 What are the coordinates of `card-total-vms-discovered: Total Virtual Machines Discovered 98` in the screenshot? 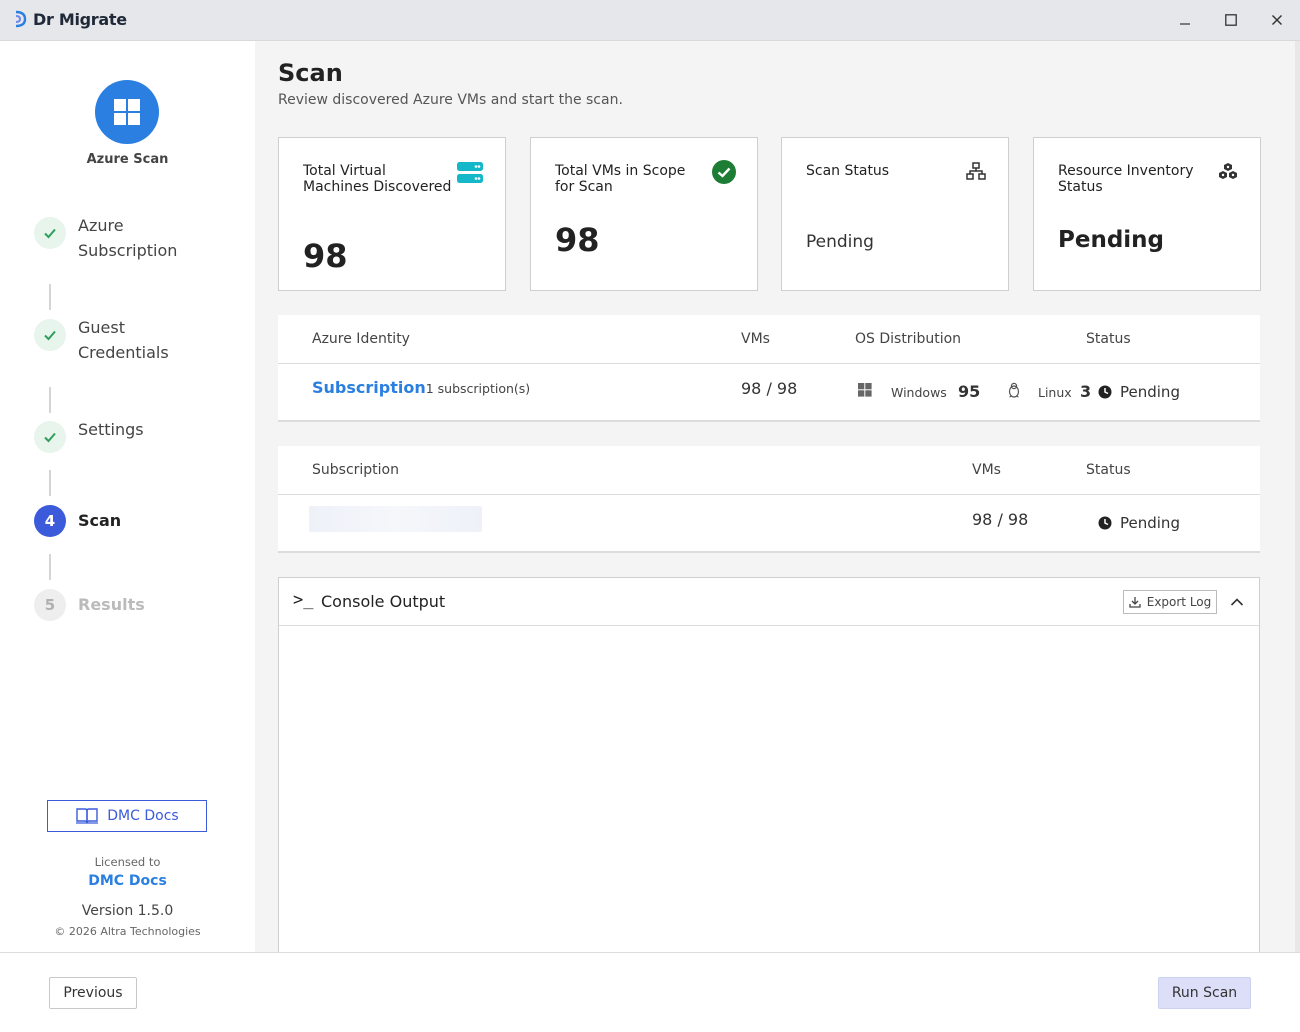 It's located at (392, 214).